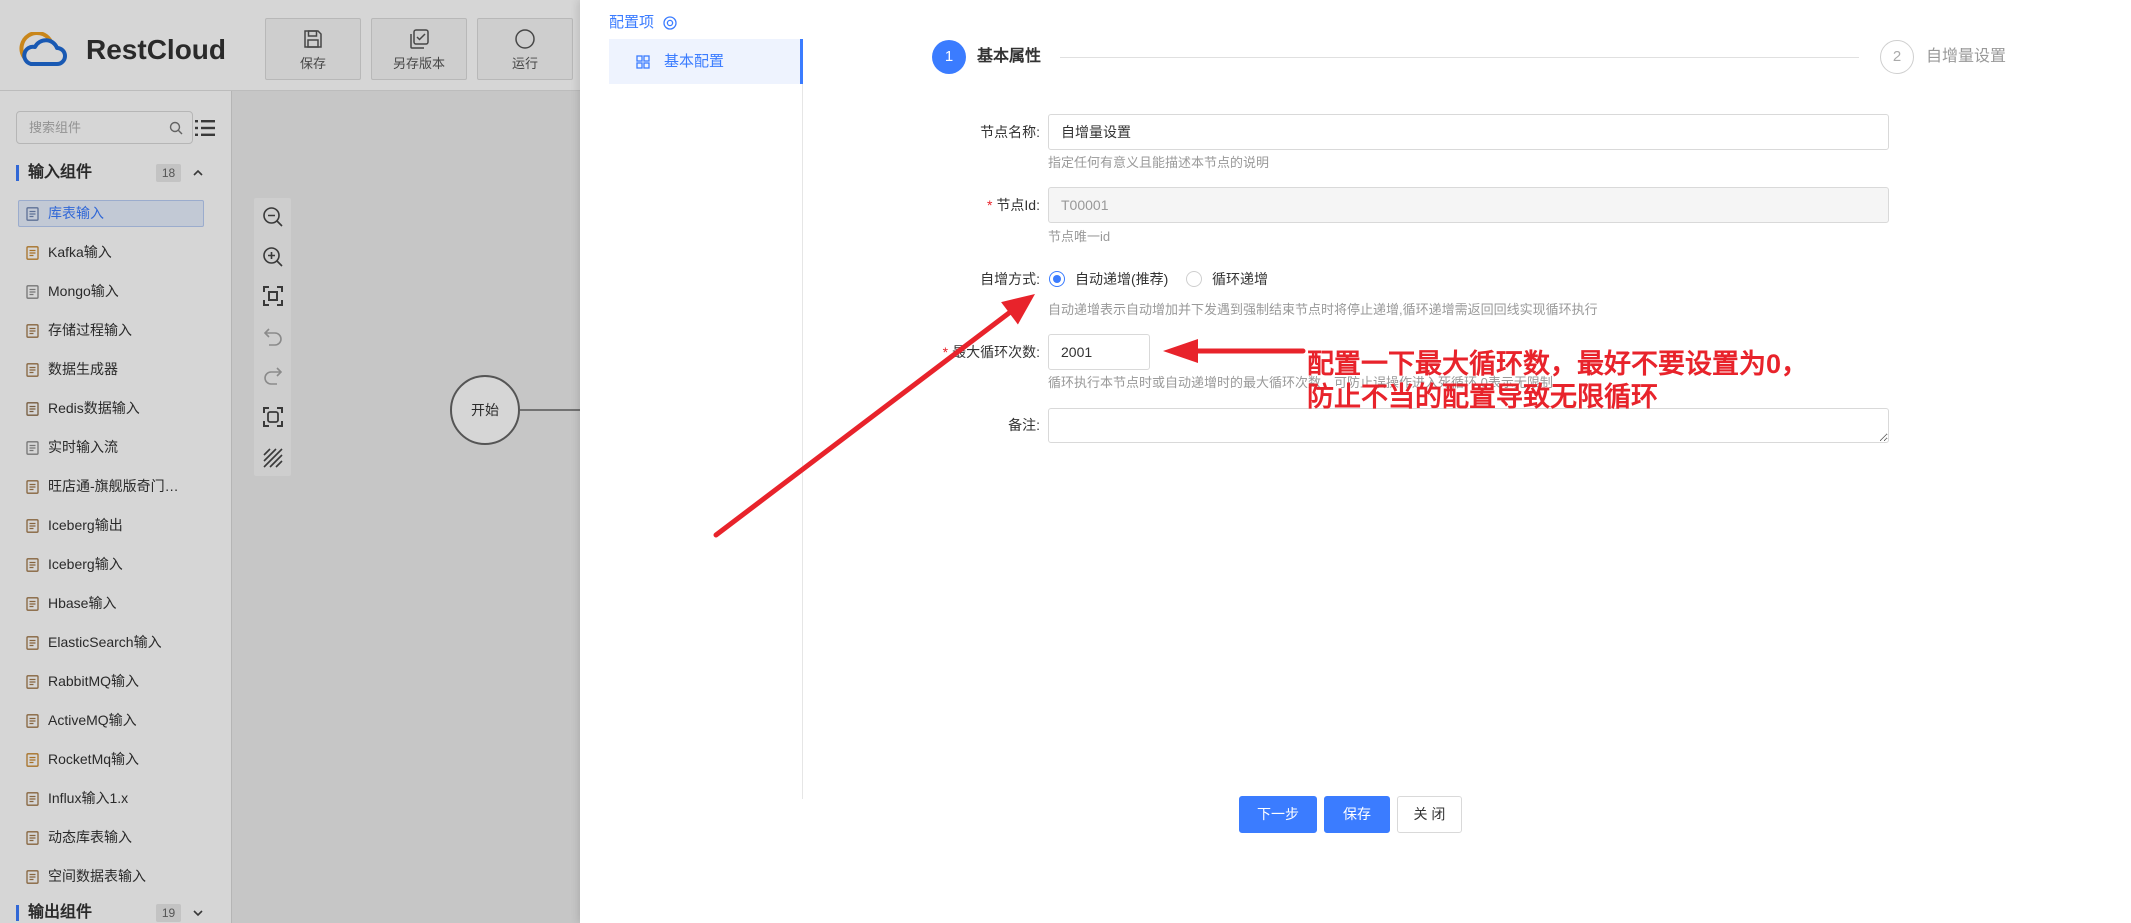  What do you see at coordinates (996, 352) in the screenshot?
I see `max-loops-label-text: 最大循环次数:` at bounding box center [996, 352].